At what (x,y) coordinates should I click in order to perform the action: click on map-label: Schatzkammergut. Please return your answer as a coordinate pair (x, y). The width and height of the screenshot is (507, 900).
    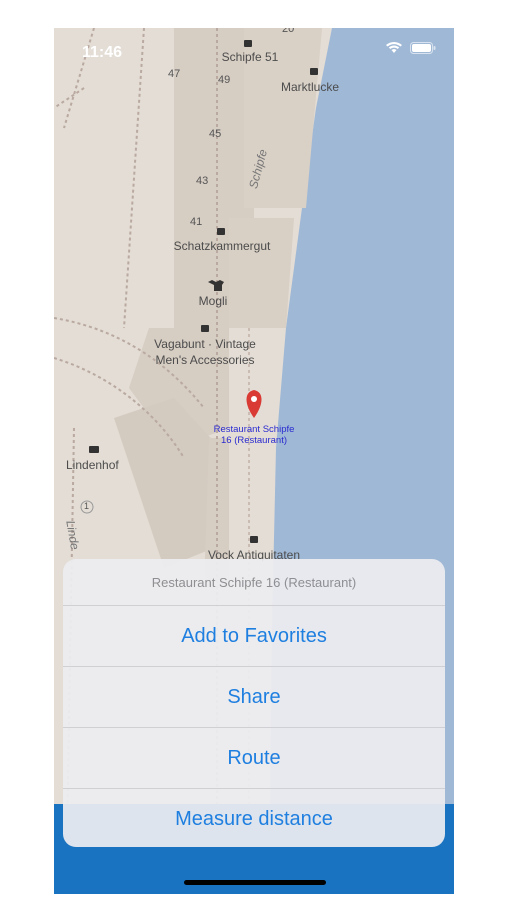
    Looking at the image, I should click on (222, 246).